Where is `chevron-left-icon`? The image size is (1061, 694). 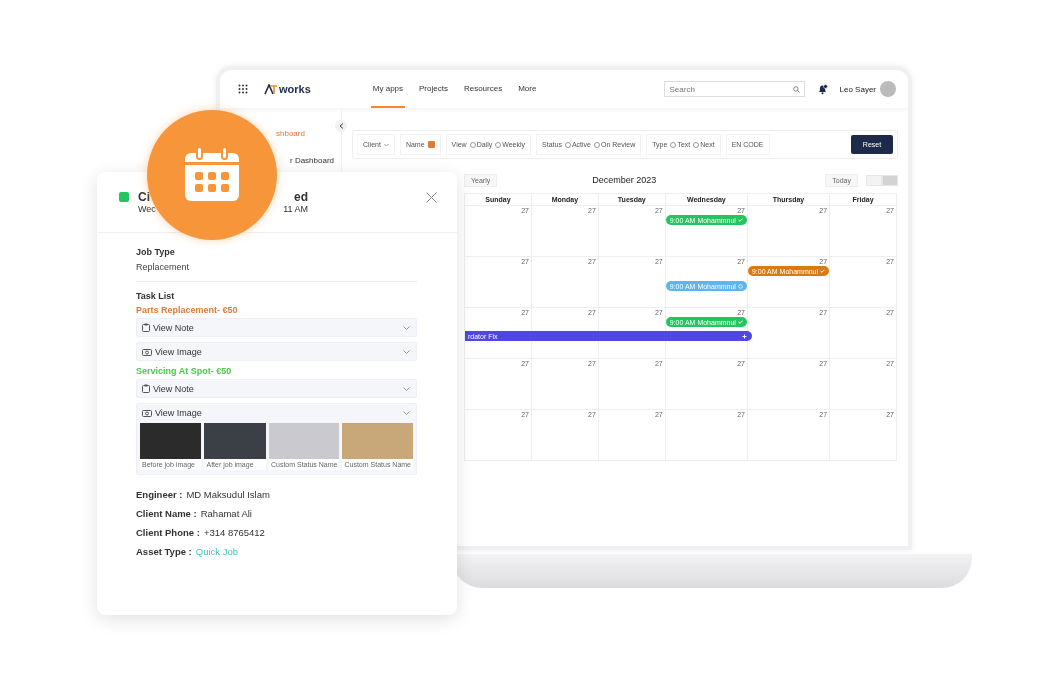 chevron-left-icon is located at coordinates (341, 126).